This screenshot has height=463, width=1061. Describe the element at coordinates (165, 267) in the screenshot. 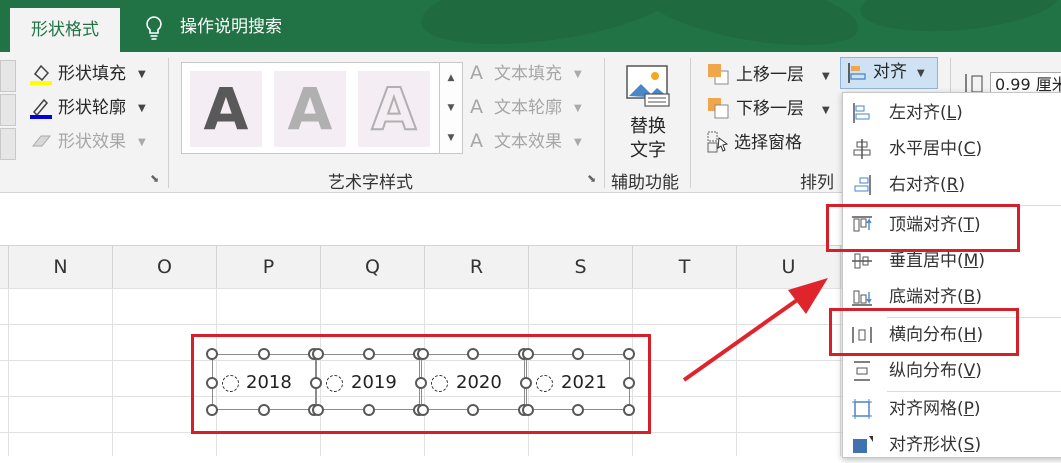

I see `column-header: O` at that location.